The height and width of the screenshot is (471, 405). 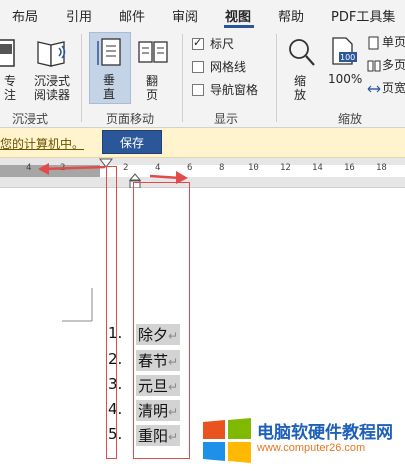 What do you see at coordinates (226, 119) in the screenshot?
I see `show-group-label: 显示` at bounding box center [226, 119].